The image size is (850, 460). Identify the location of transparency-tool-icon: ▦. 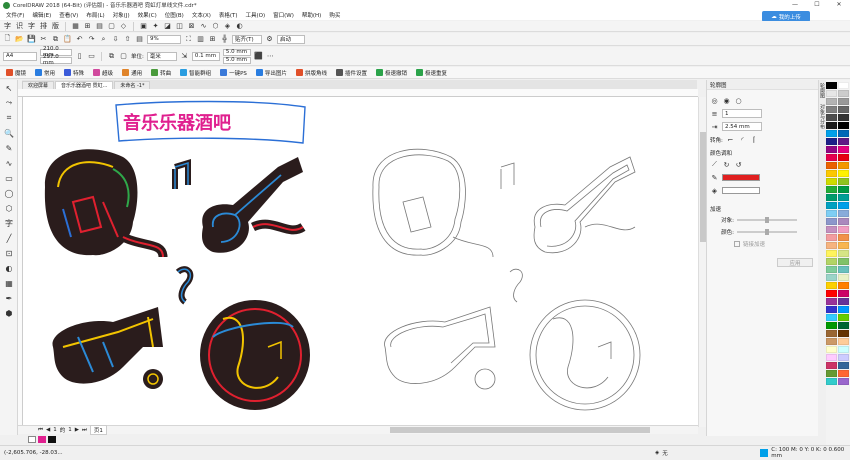
(9, 283).